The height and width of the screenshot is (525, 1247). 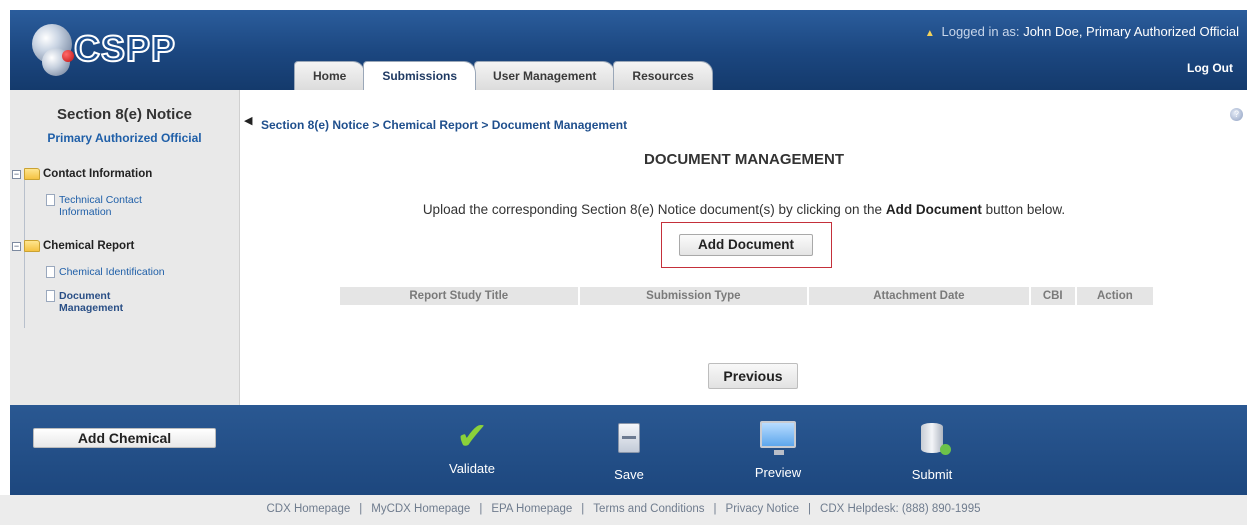 I want to click on validate-button: ✔ Validate, so click(x=472, y=446).